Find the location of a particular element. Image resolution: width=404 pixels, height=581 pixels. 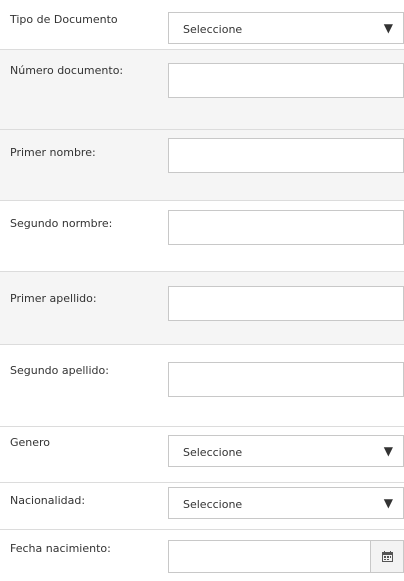

fecha-nacimiento-label: Fecha nacimiento: is located at coordinates (60, 548).